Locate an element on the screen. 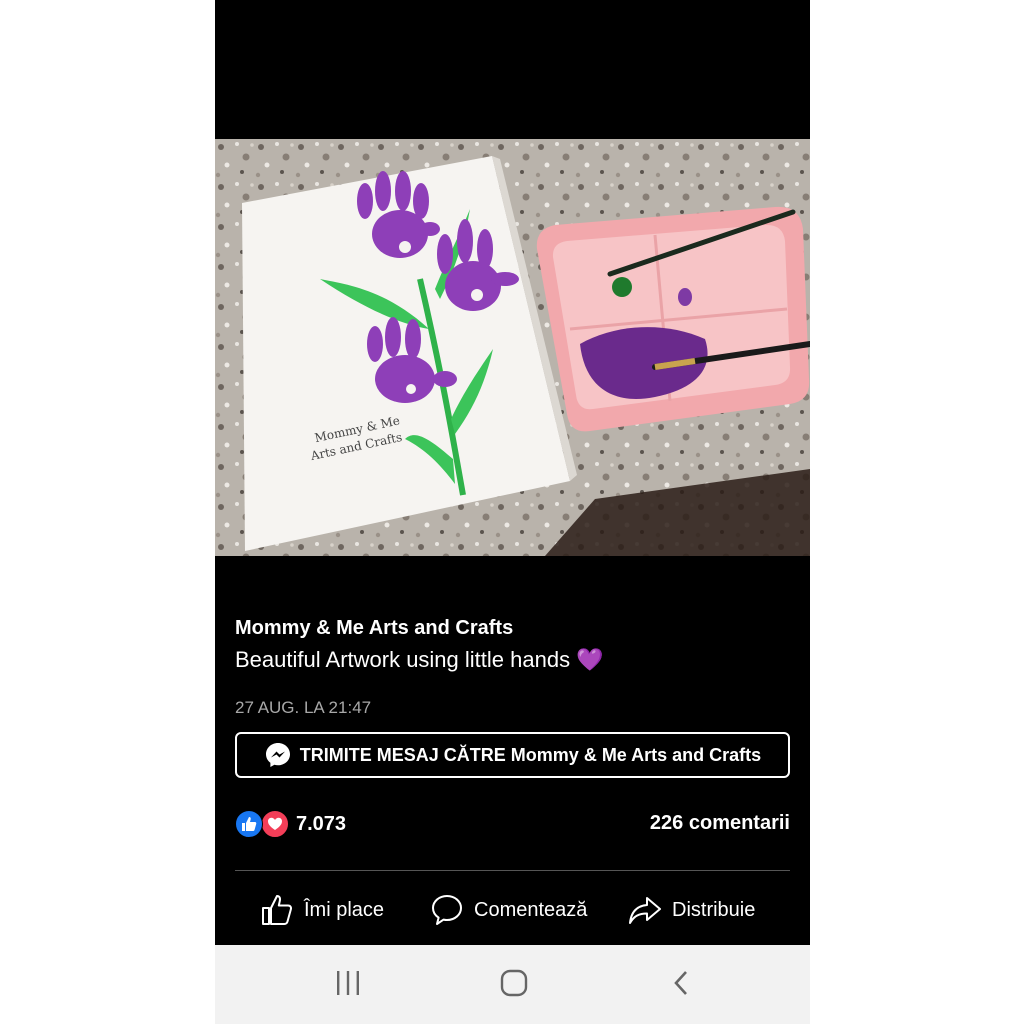 This screenshot has width=1024, height=1024. share-button: Distribuie is located at coordinates (691, 910).